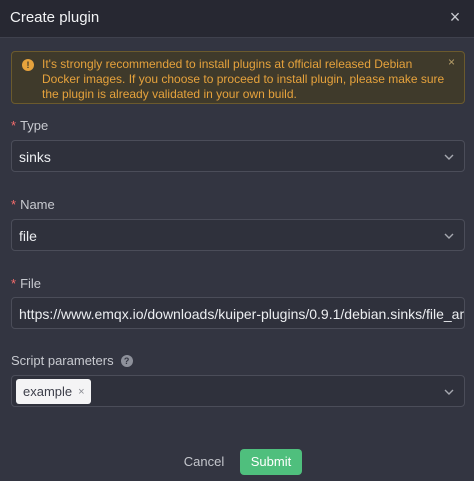 The width and height of the screenshot is (474, 481). I want to click on name-select: file, so click(238, 235).